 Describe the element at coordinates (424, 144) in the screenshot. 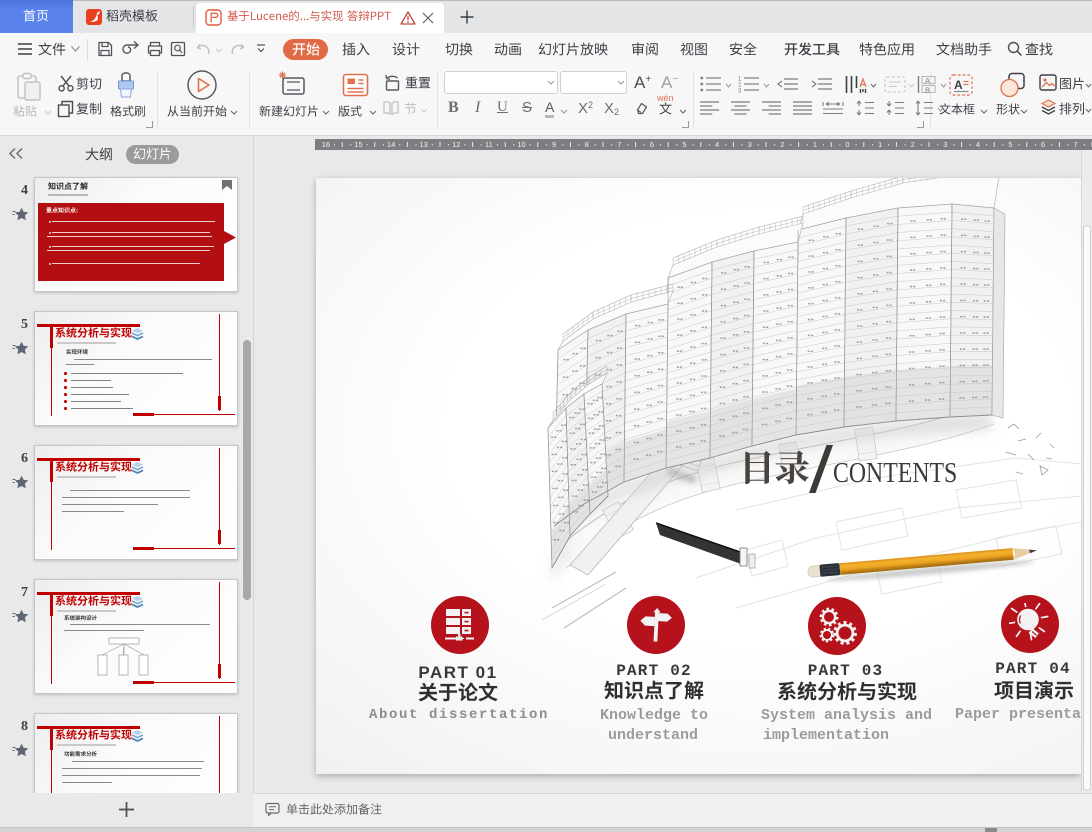

I see `svg-text: 13` at that location.